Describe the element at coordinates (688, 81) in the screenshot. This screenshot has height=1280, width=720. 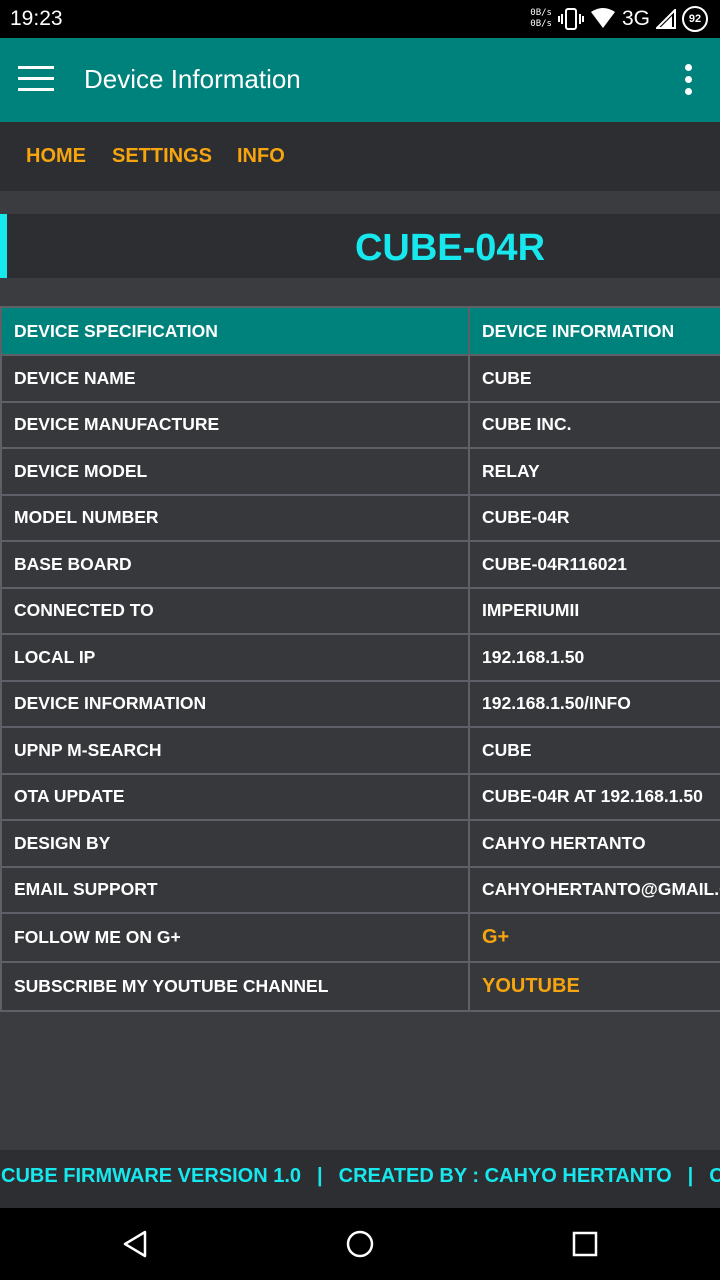
I see `overflow-menu-icon` at that location.